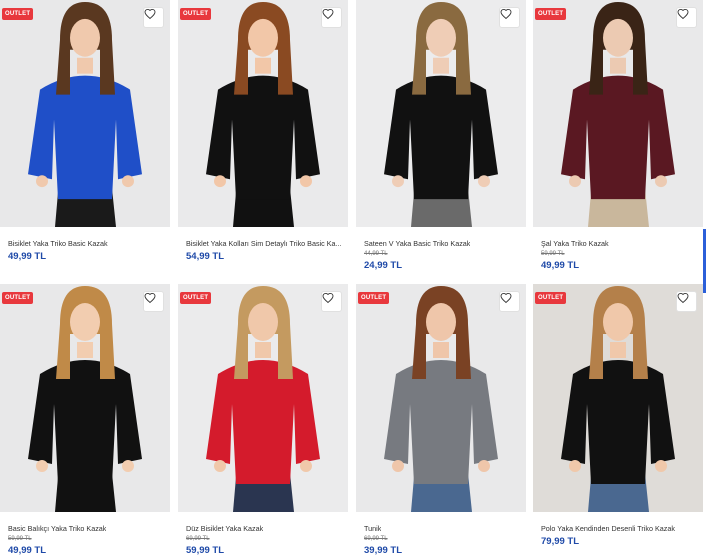  I want to click on product-price: 79,99 TL, so click(560, 541).